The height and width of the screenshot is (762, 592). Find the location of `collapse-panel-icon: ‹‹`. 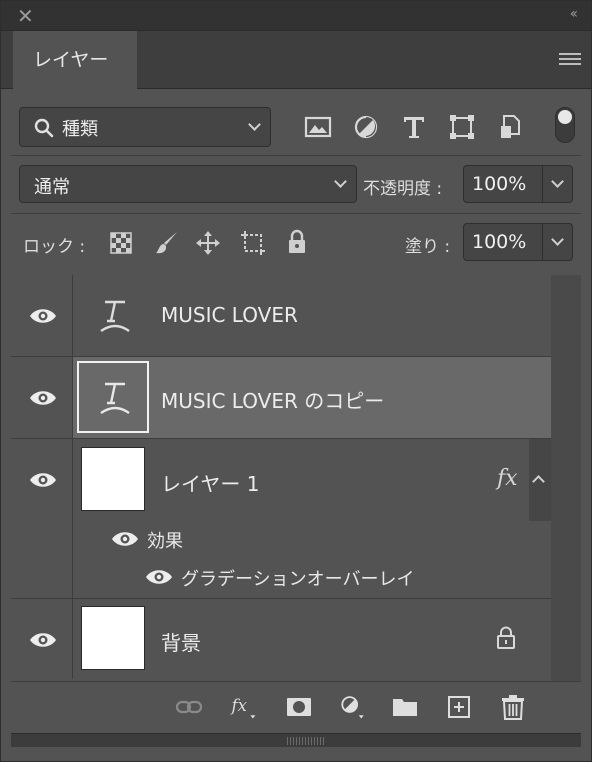

collapse-panel-icon: ‹‹ is located at coordinates (574, 14).